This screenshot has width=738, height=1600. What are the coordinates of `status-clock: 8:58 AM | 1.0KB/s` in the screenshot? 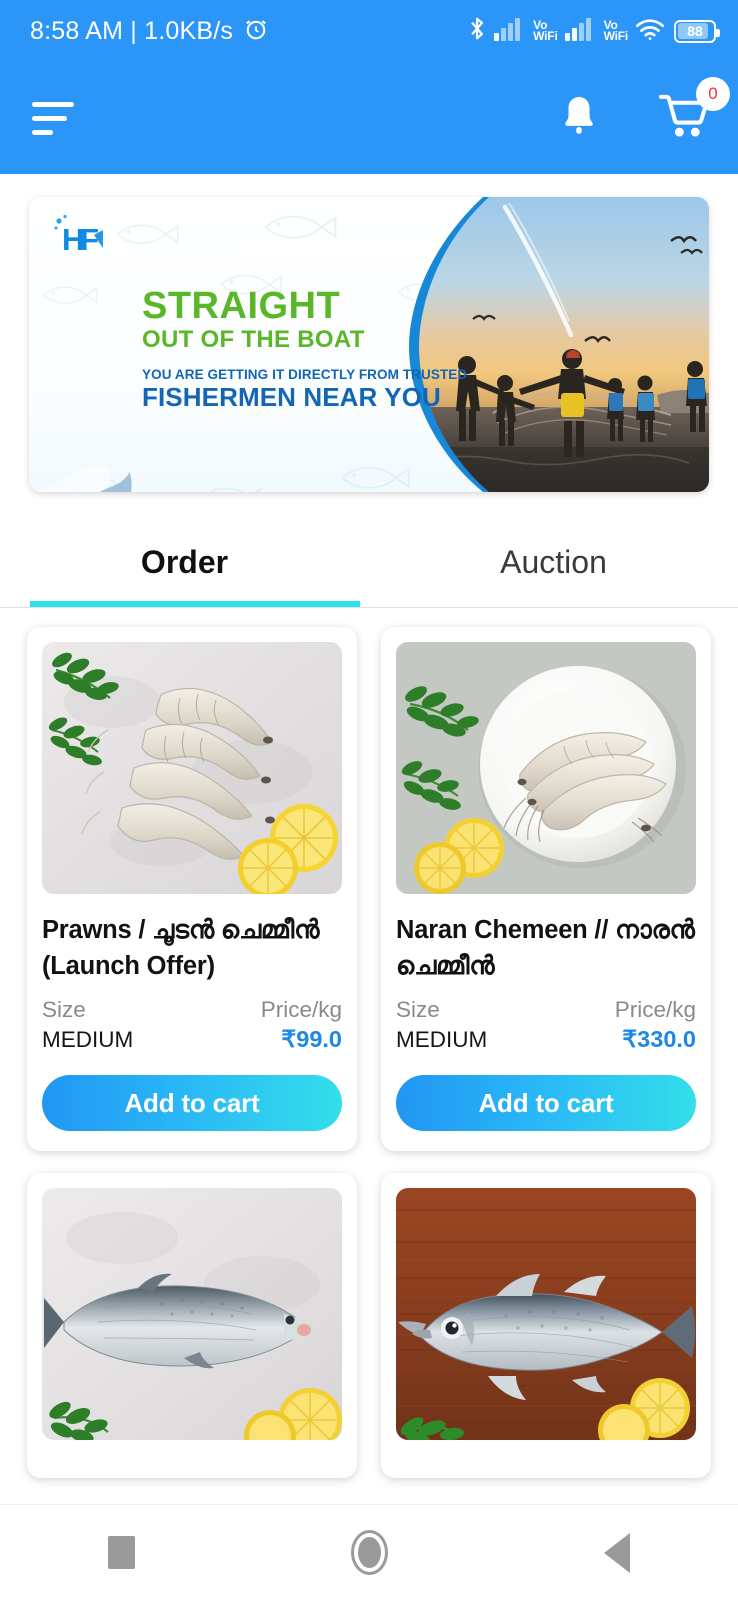 It's located at (132, 30).